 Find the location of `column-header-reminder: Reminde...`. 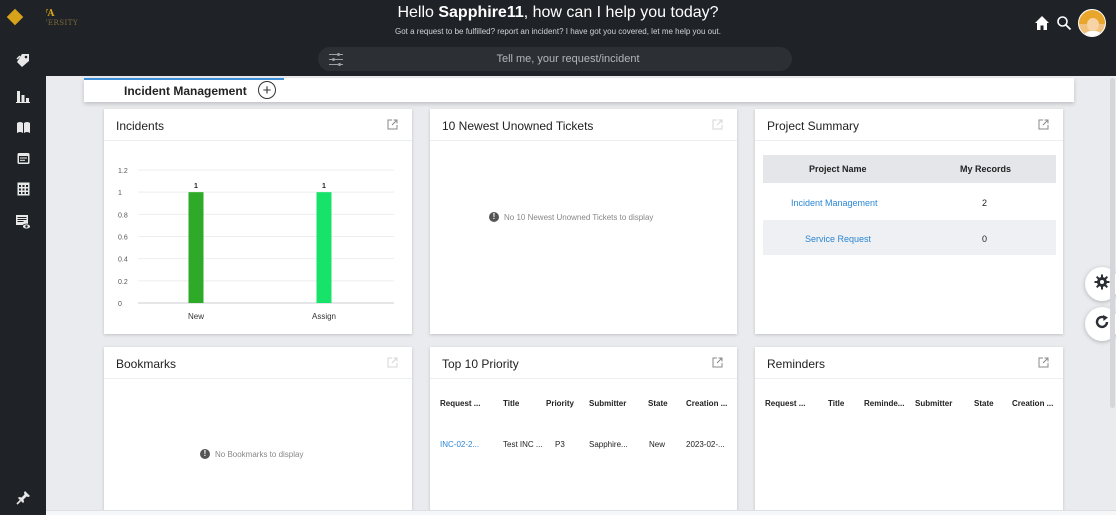

column-header-reminder: Reminde... is located at coordinates (884, 403).